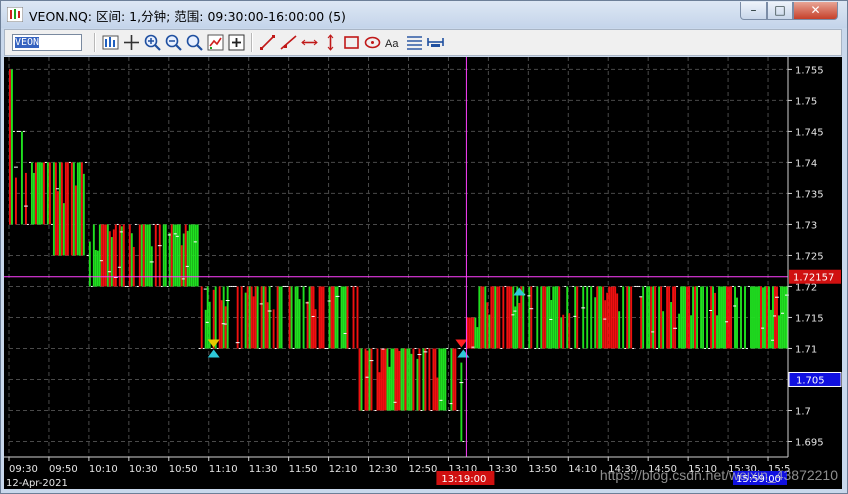 This screenshot has width=848, height=494. Describe the element at coordinates (330, 42) in the screenshot. I see `vline-tool-icon` at that location.